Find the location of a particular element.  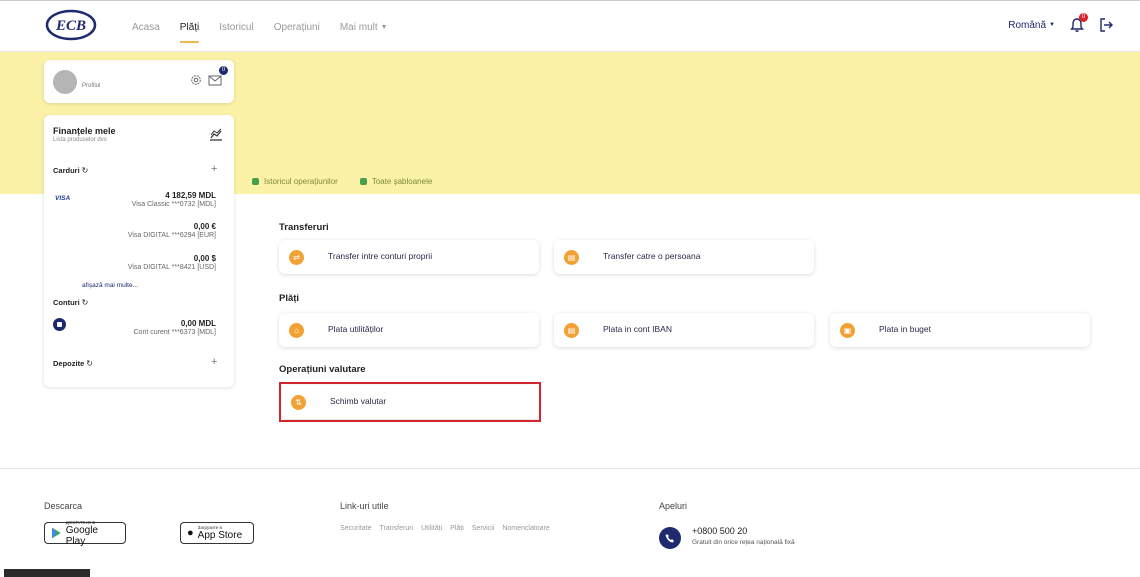

footer-link-securitate: Securitate is located at coordinates (356, 528).